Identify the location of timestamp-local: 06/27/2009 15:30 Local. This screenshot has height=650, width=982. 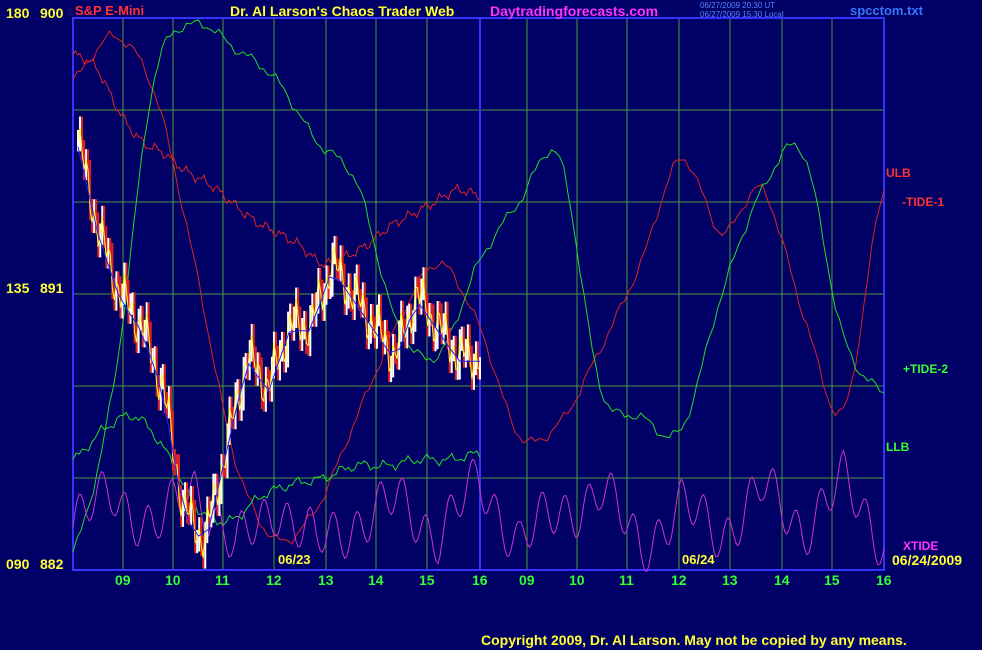
(742, 14).